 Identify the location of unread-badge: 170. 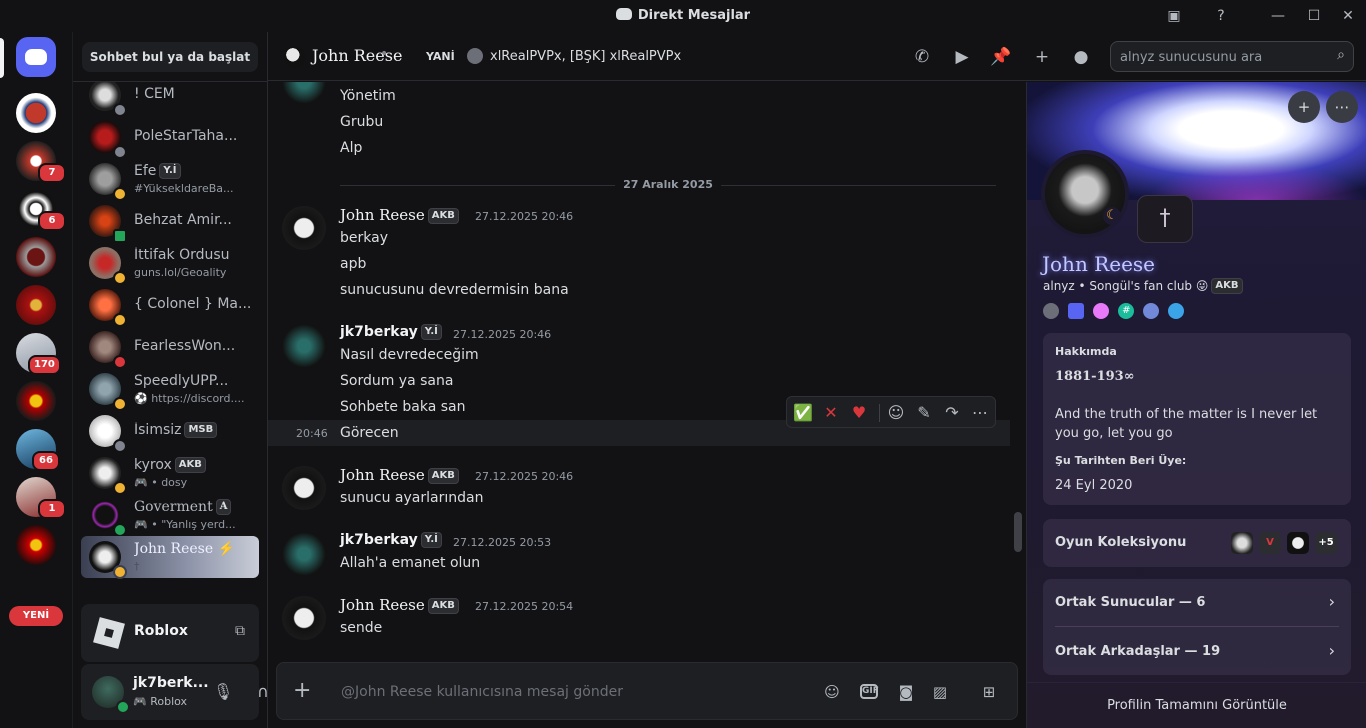
(44, 365).